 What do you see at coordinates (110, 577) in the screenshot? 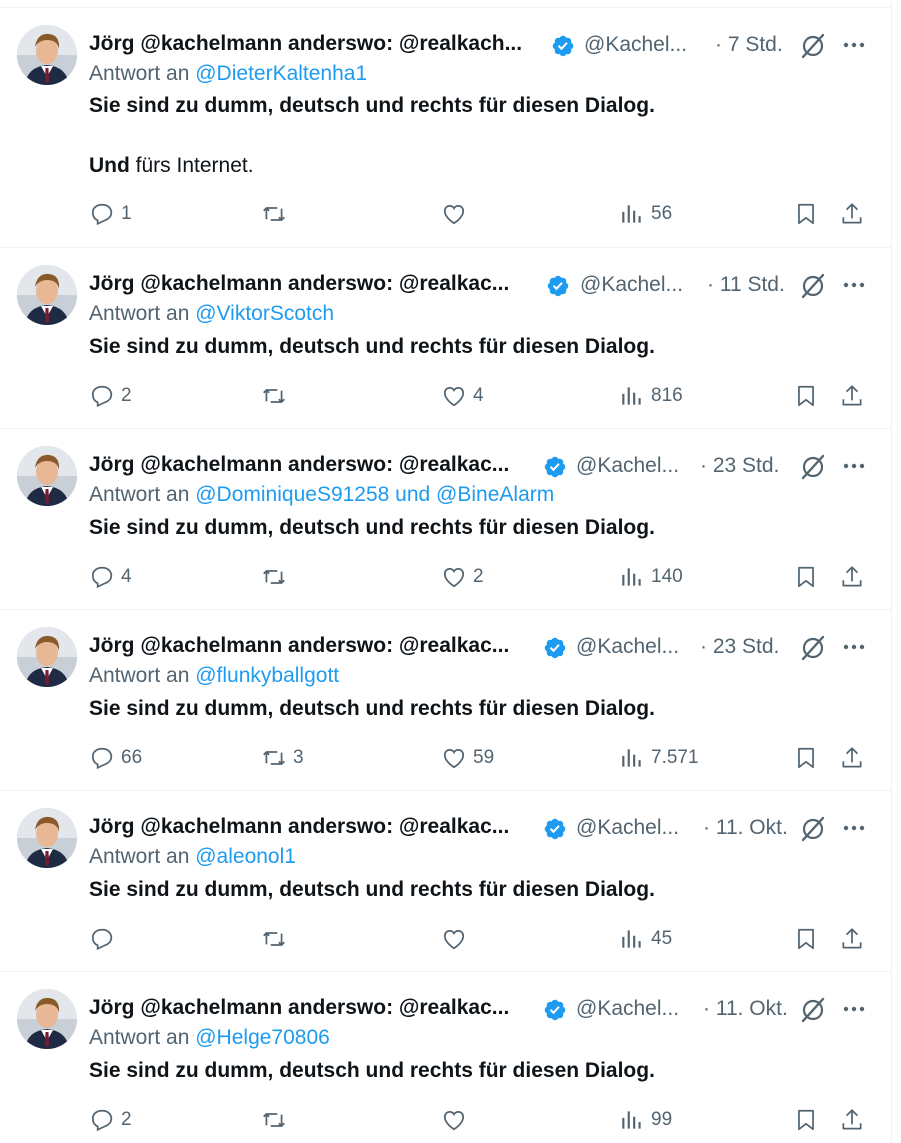
I see `reply-button: 4` at bounding box center [110, 577].